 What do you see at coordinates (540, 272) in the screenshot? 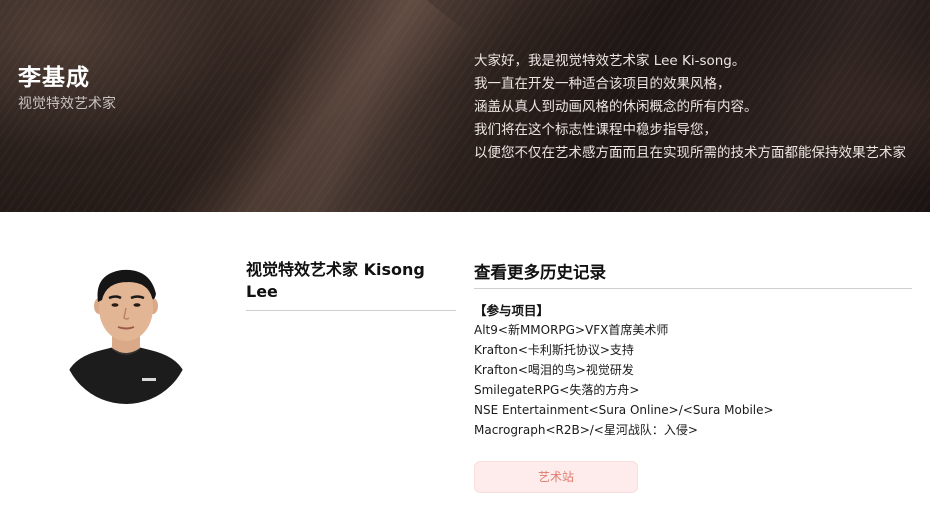
I see `history-title: 查看更多历史记录` at bounding box center [540, 272].